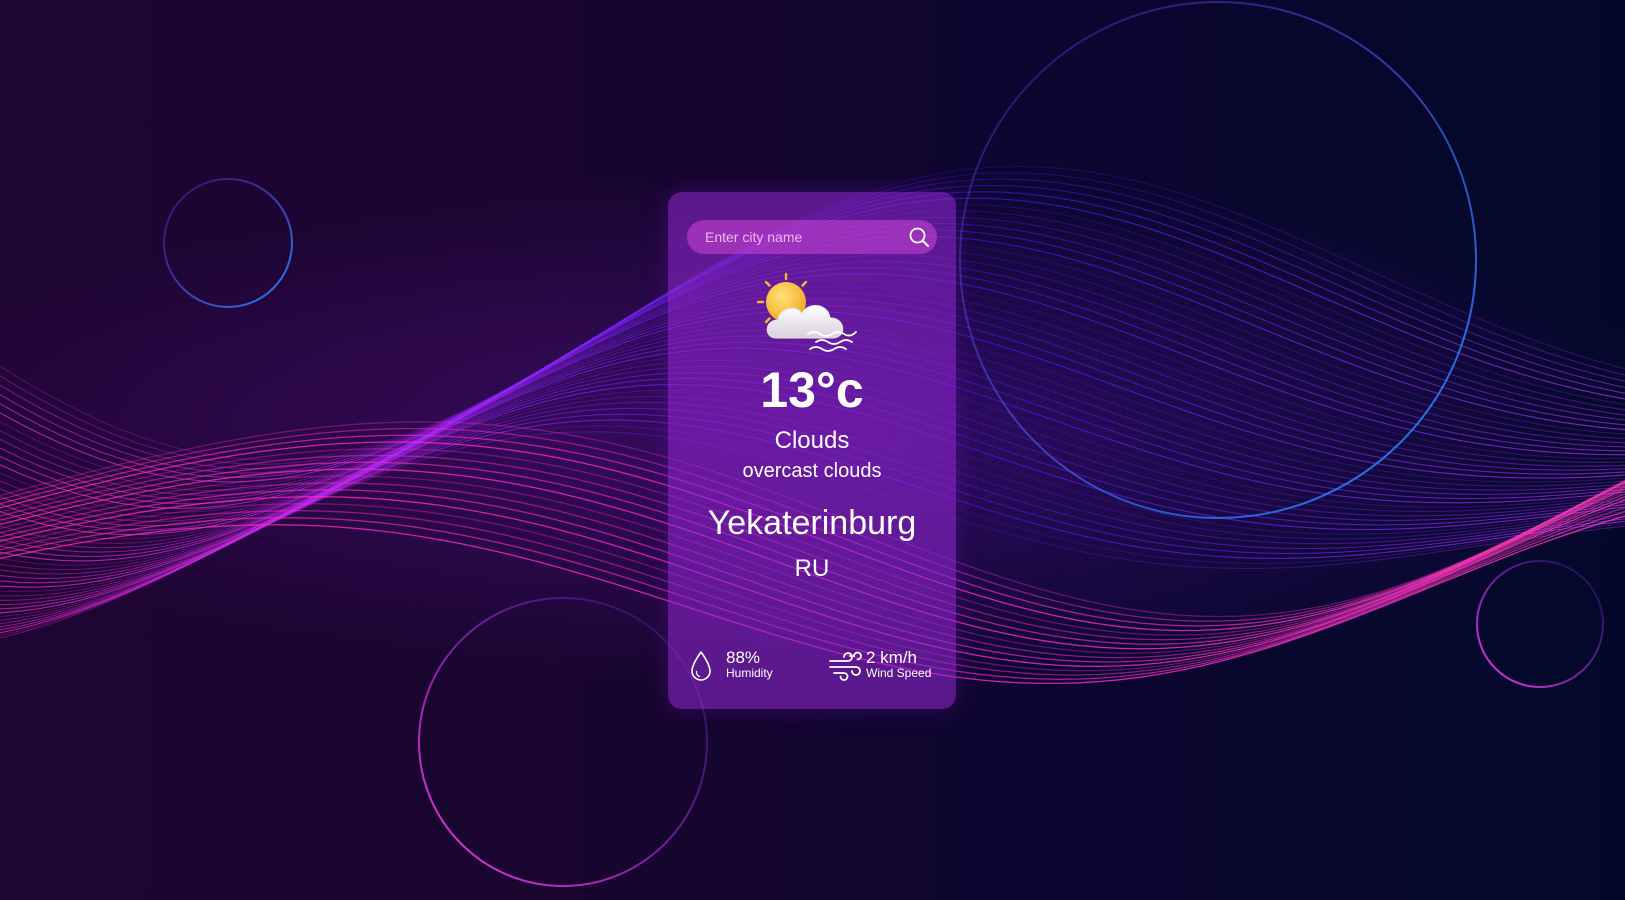 This screenshot has height=900, width=1625. Describe the element at coordinates (899, 673) in the screenshot. I see `wind-speed-label: Wind Speed` at that location.